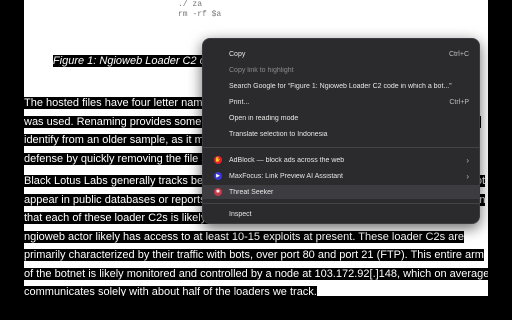  What do you see at coordinates (251, 192) in the screenshot?
I see `menu-item-threat-seeker-label: Threat Seeker` at bounding box center [251, 192].